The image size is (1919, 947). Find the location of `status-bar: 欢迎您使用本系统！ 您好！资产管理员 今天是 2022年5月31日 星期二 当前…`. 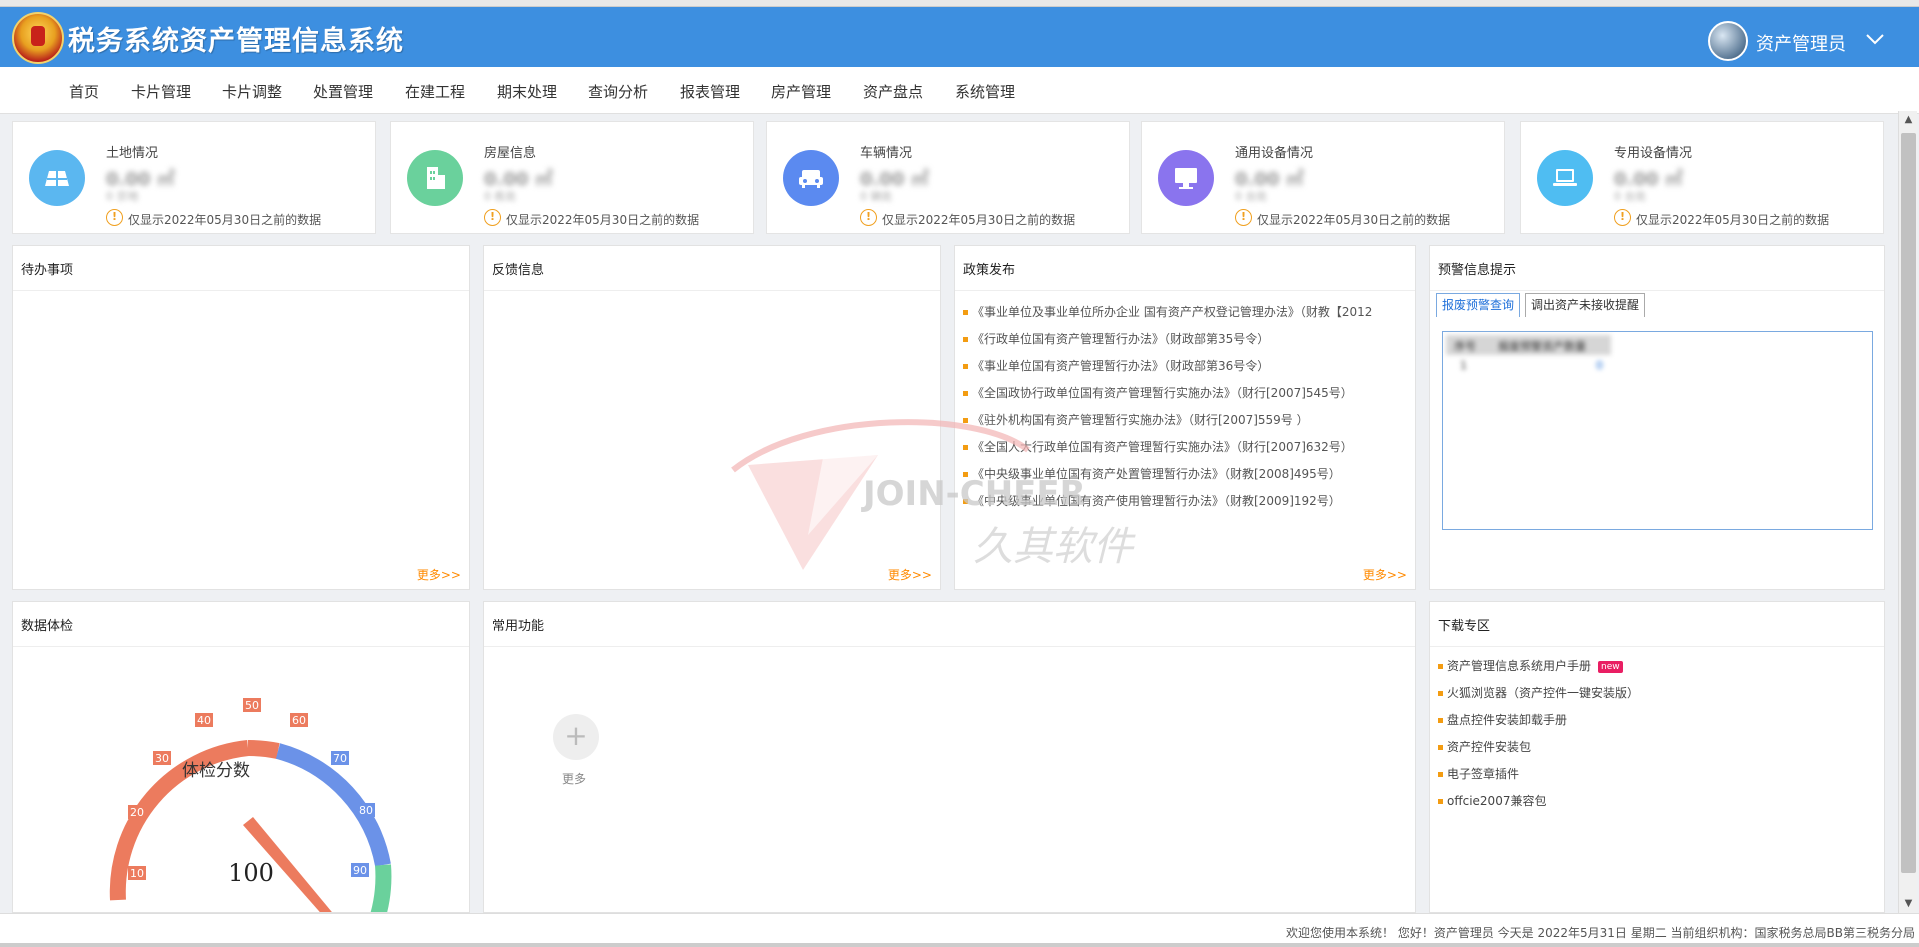

status-bar: 欢迎您使用本系统！ 您好！资产管理员 今天是 2022年5月31日 星期二 当前… is located at coordinates (959, 930).